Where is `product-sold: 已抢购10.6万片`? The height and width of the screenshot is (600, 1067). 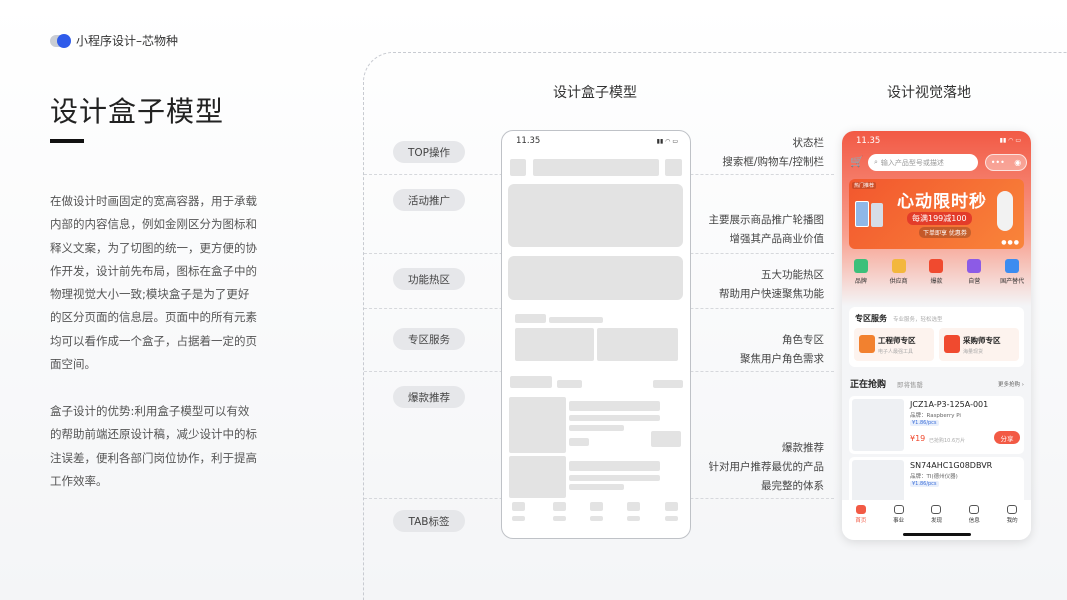 product-sold: 已抢购10.6万片 is located at coordinates (947, 441).